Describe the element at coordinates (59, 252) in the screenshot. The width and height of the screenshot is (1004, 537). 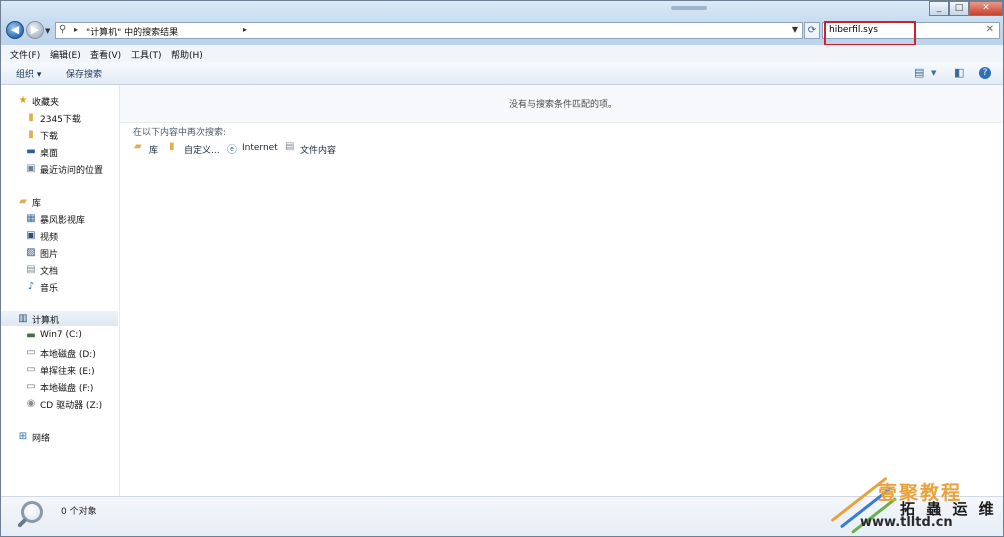
I see `sidebar-item-pictures: ▨ 图片` at that location.